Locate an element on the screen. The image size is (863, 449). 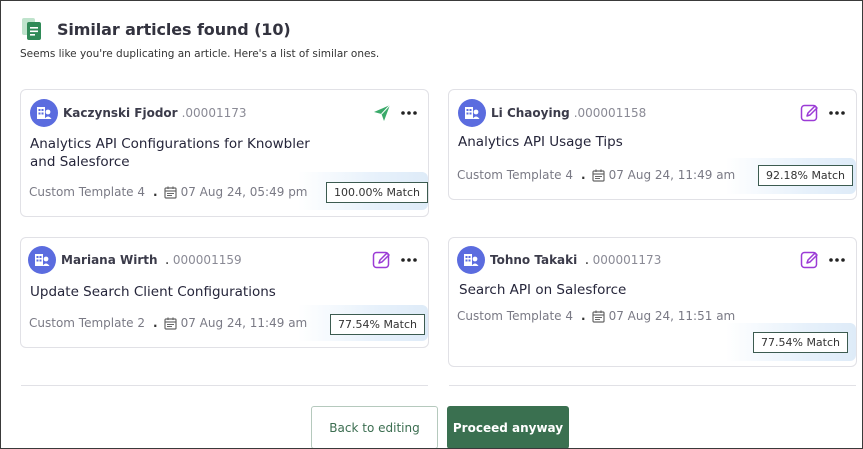
article-meta: Custom Template 2 . 07 Aug 24, 11:49 am is located at coordinates (168, 323).